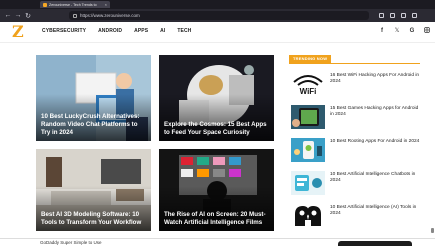  I want to click on phone-game-icon, so click(308, 117).